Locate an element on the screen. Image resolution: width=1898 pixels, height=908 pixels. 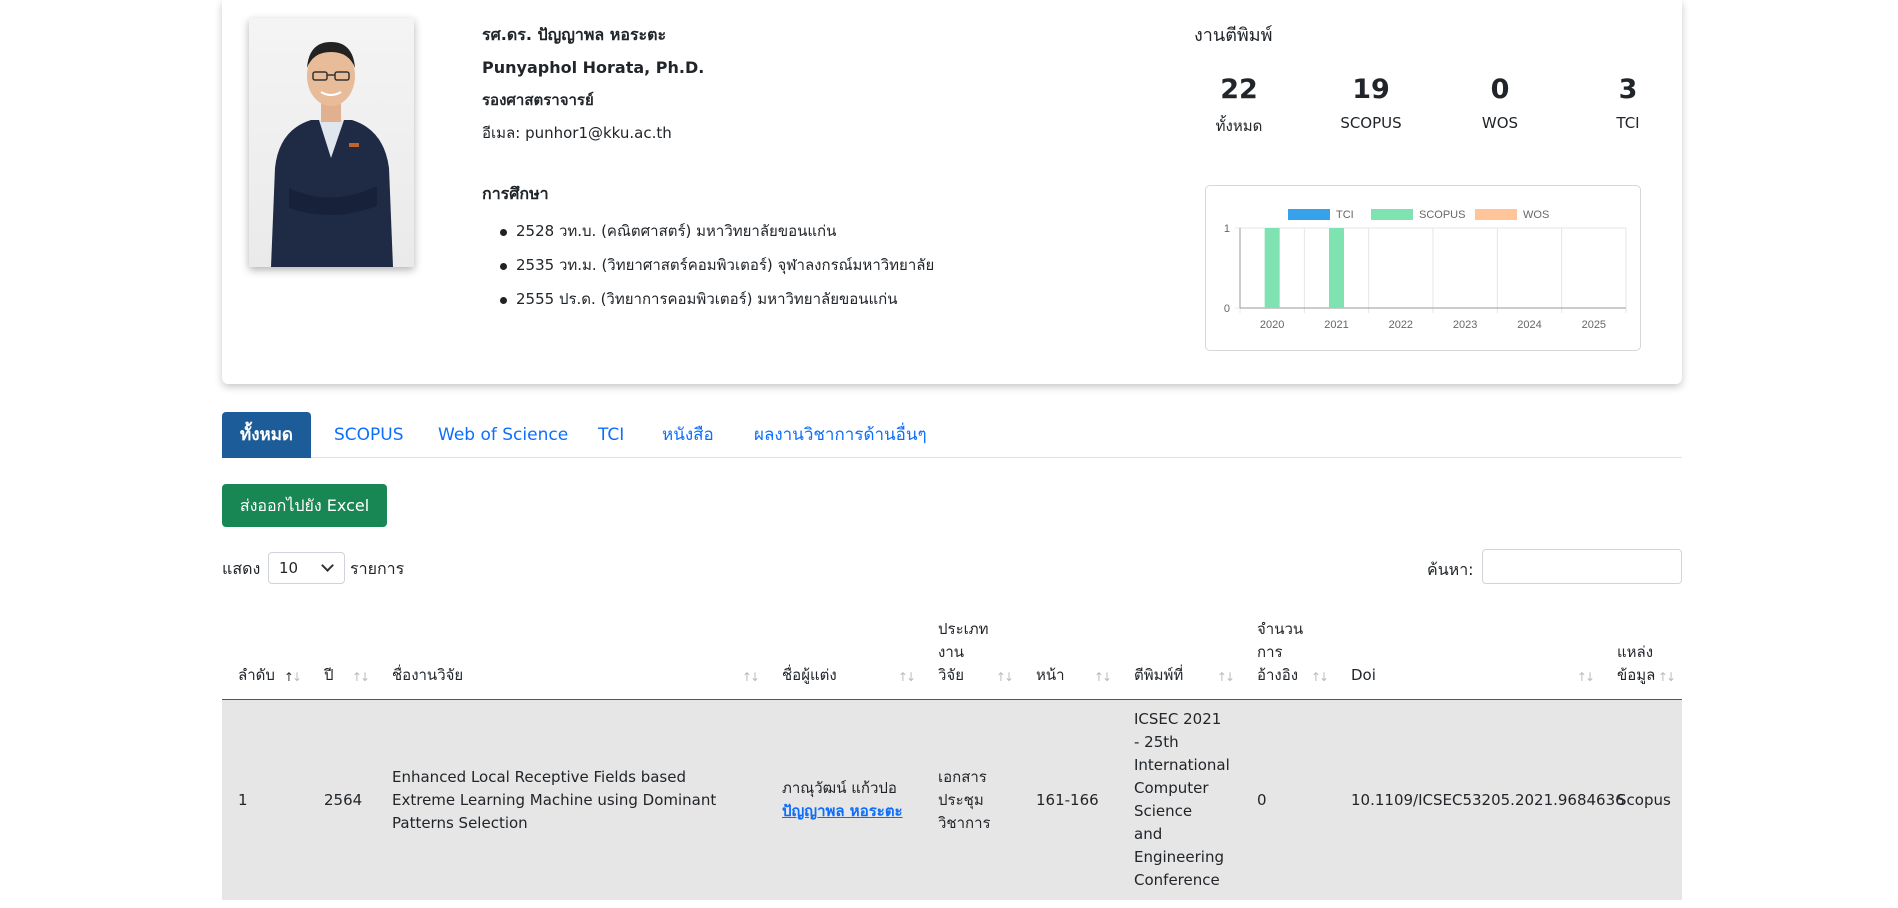
publications-chart-svg: TCI SCOPUS WOS 0 1 2020 2021 2022 2023 2024 2025 is located at coordinates (1425, 270).